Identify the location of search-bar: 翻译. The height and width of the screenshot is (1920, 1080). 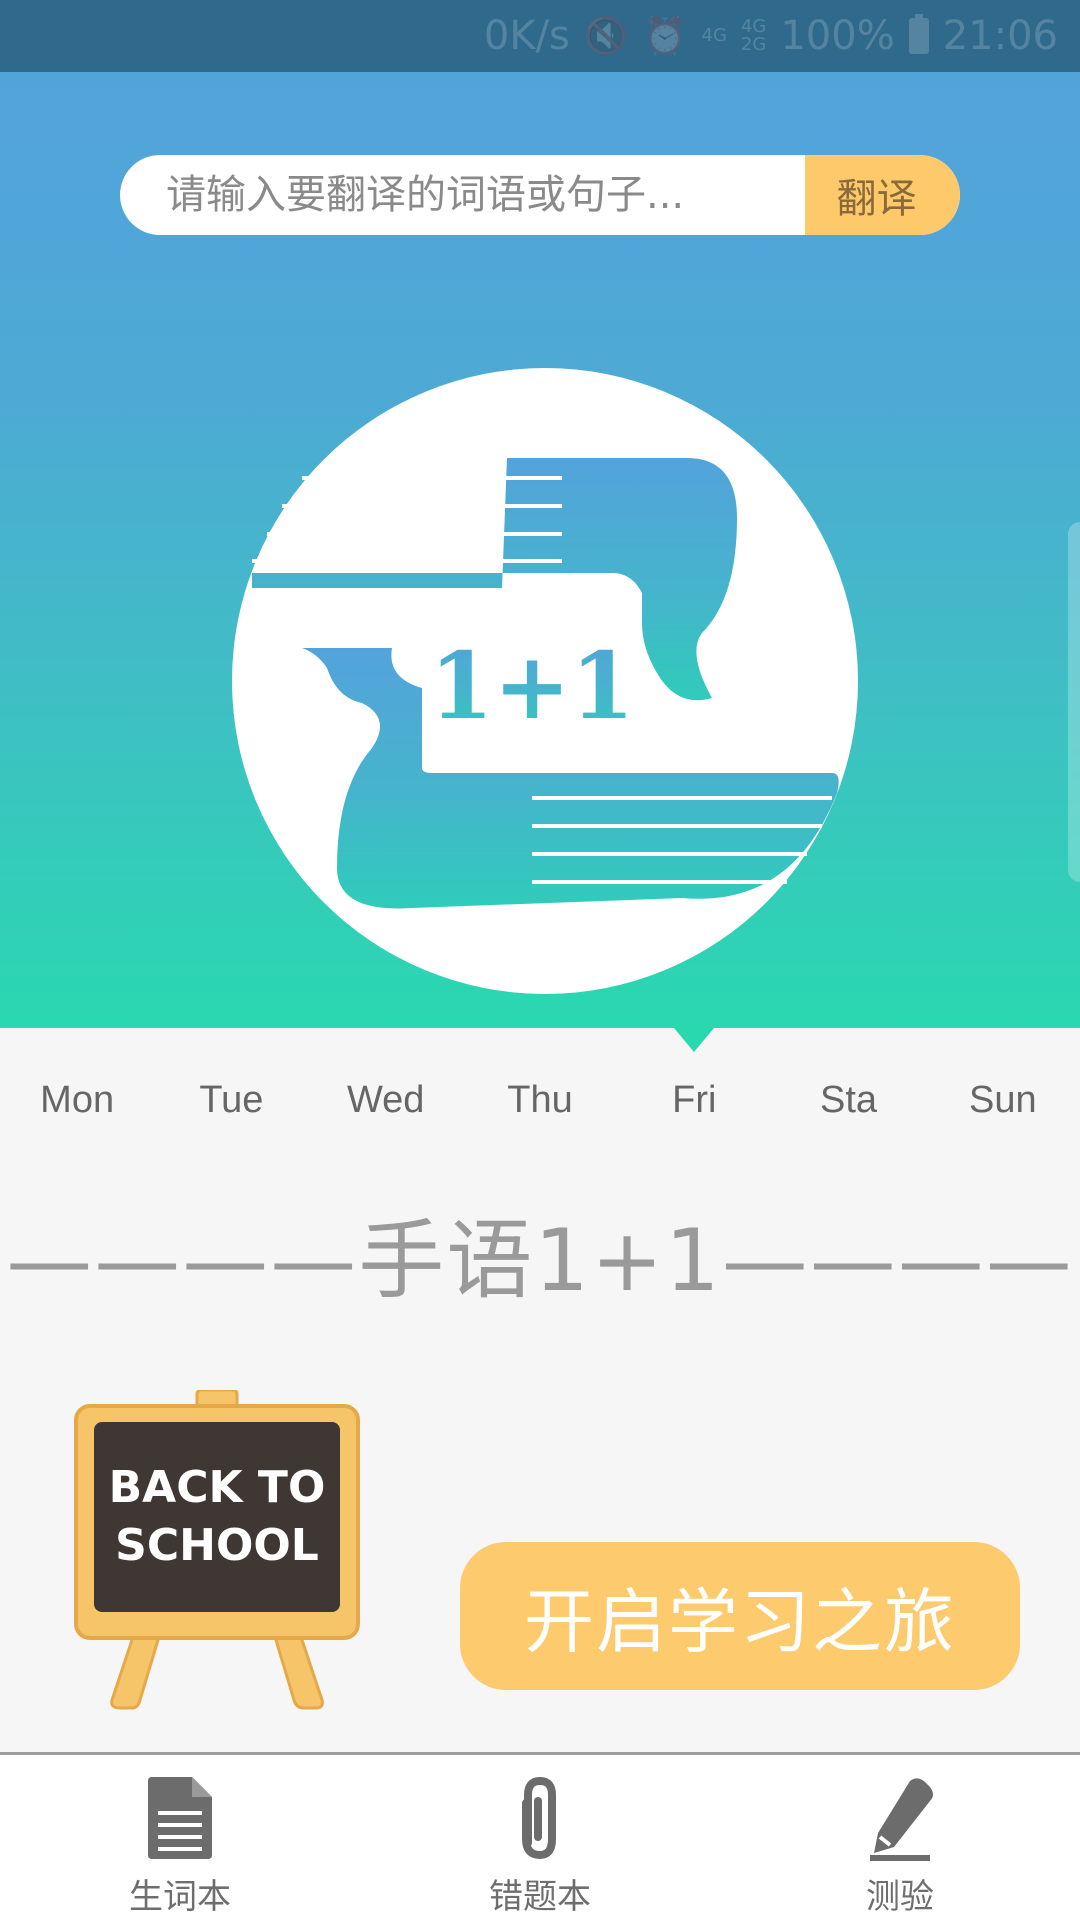
(540, 195).